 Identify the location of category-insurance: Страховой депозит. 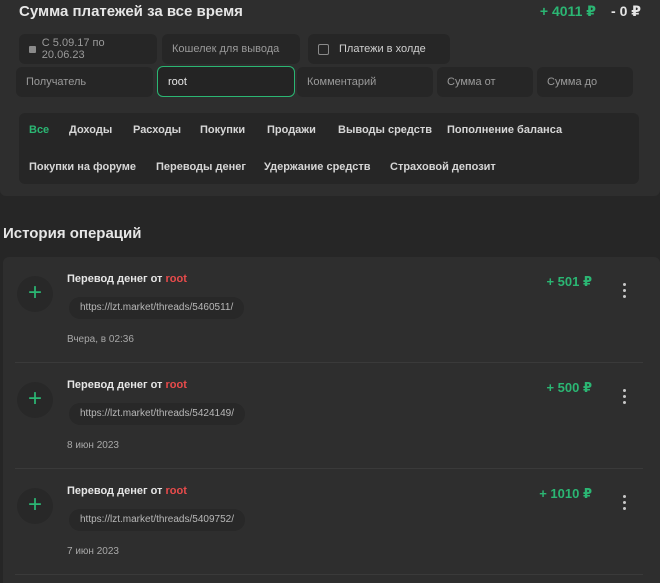
(443, 167).